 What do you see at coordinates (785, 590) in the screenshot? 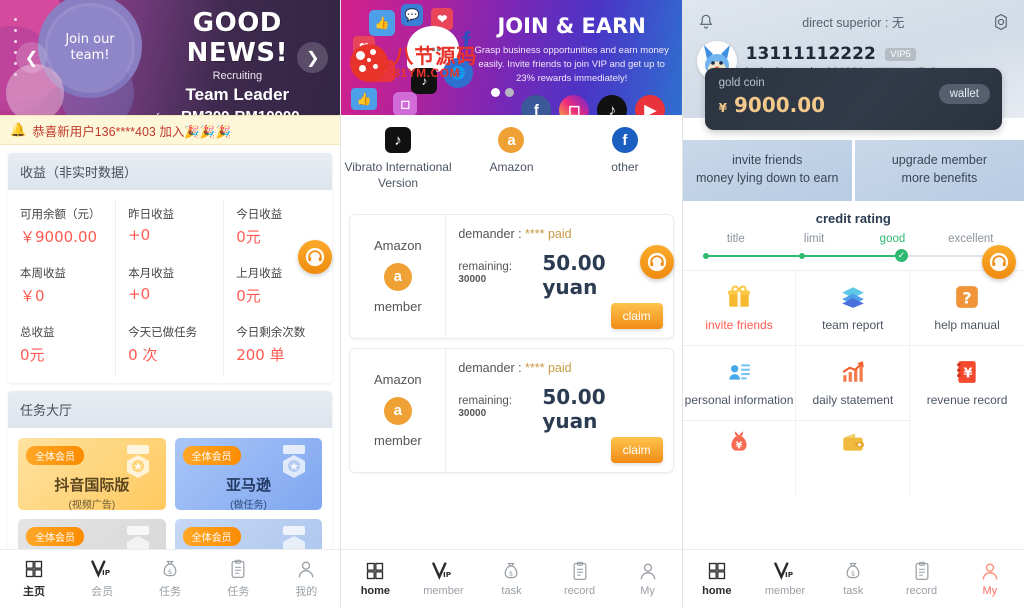
I see `tab-label: member` at bounding box center [785, 590].